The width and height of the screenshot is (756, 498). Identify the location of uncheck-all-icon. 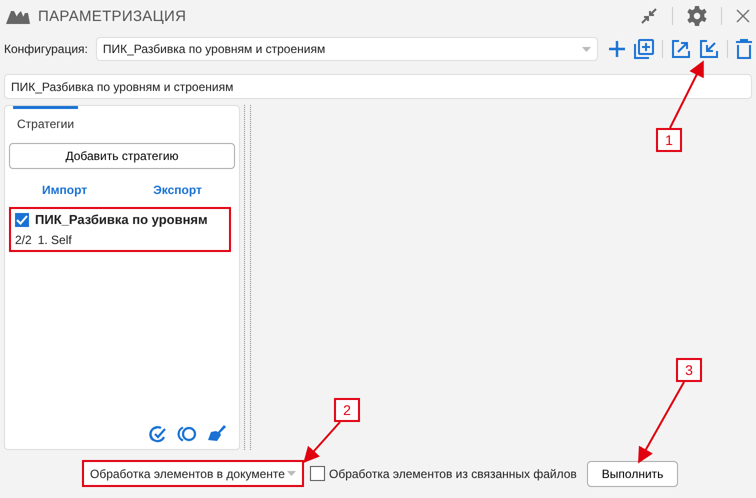
(187, 434).